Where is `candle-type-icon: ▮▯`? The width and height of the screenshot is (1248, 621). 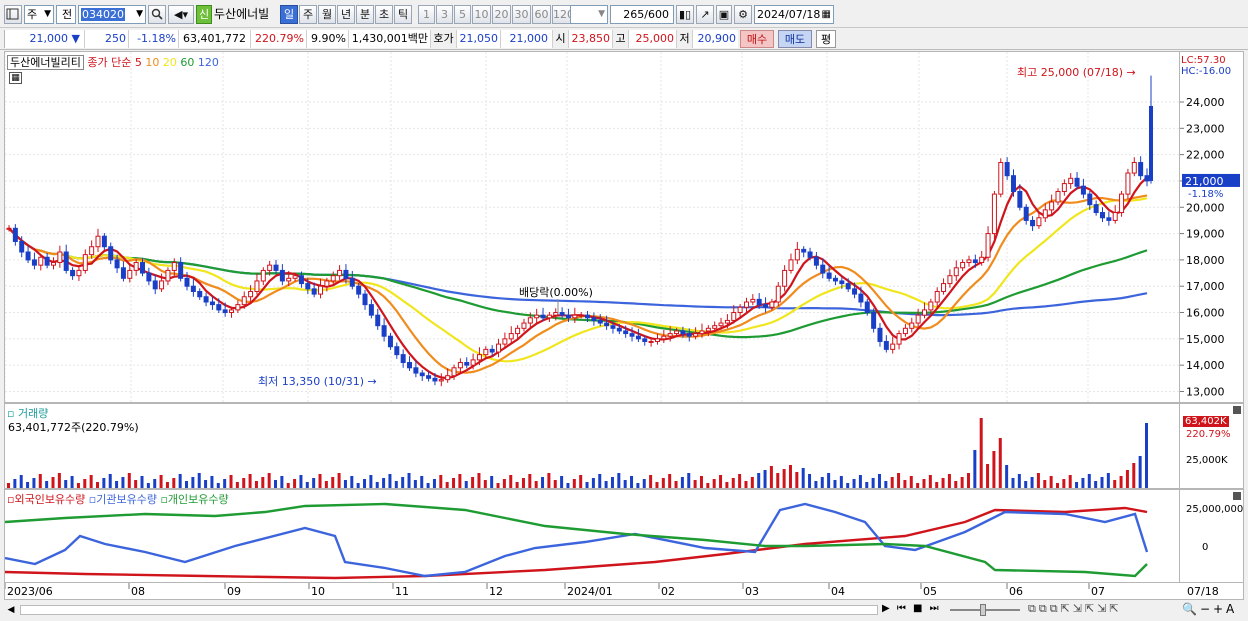 candle-type-icon: ▮▯ is located at coordinates (685, 14).